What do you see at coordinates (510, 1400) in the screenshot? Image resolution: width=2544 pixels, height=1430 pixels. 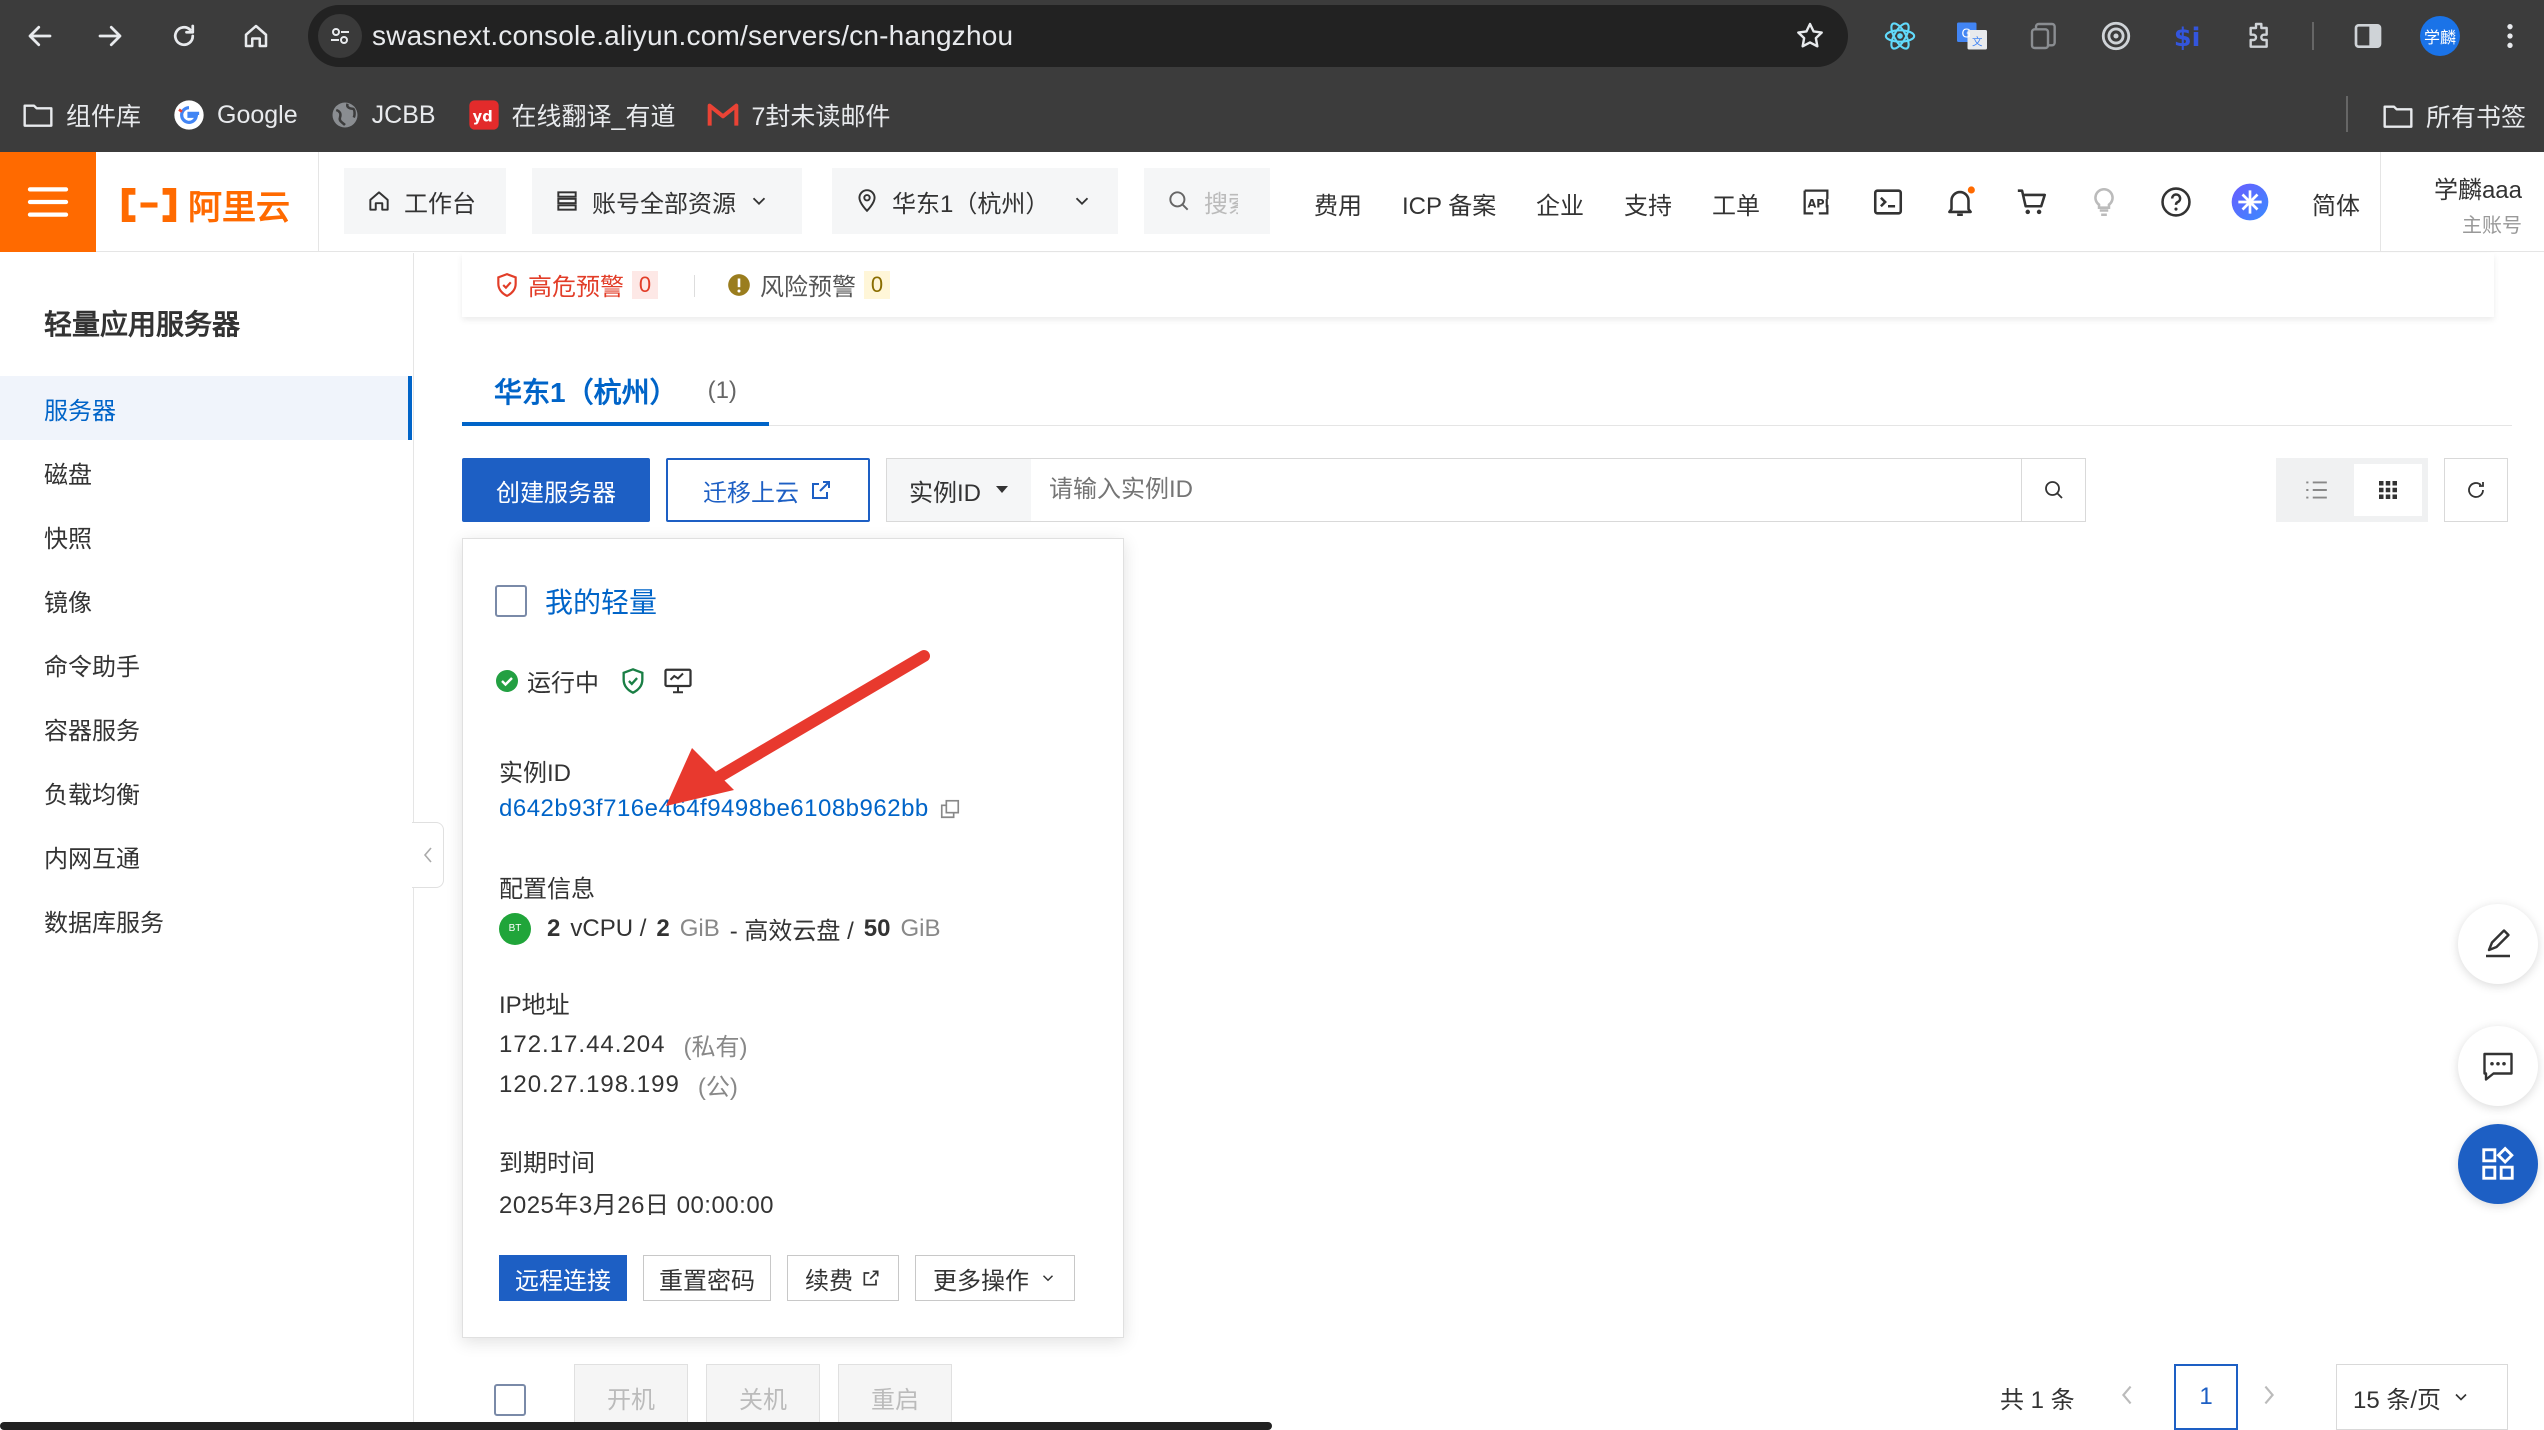 I see `select-all-checkbox` at bounding box center [510, 1400].